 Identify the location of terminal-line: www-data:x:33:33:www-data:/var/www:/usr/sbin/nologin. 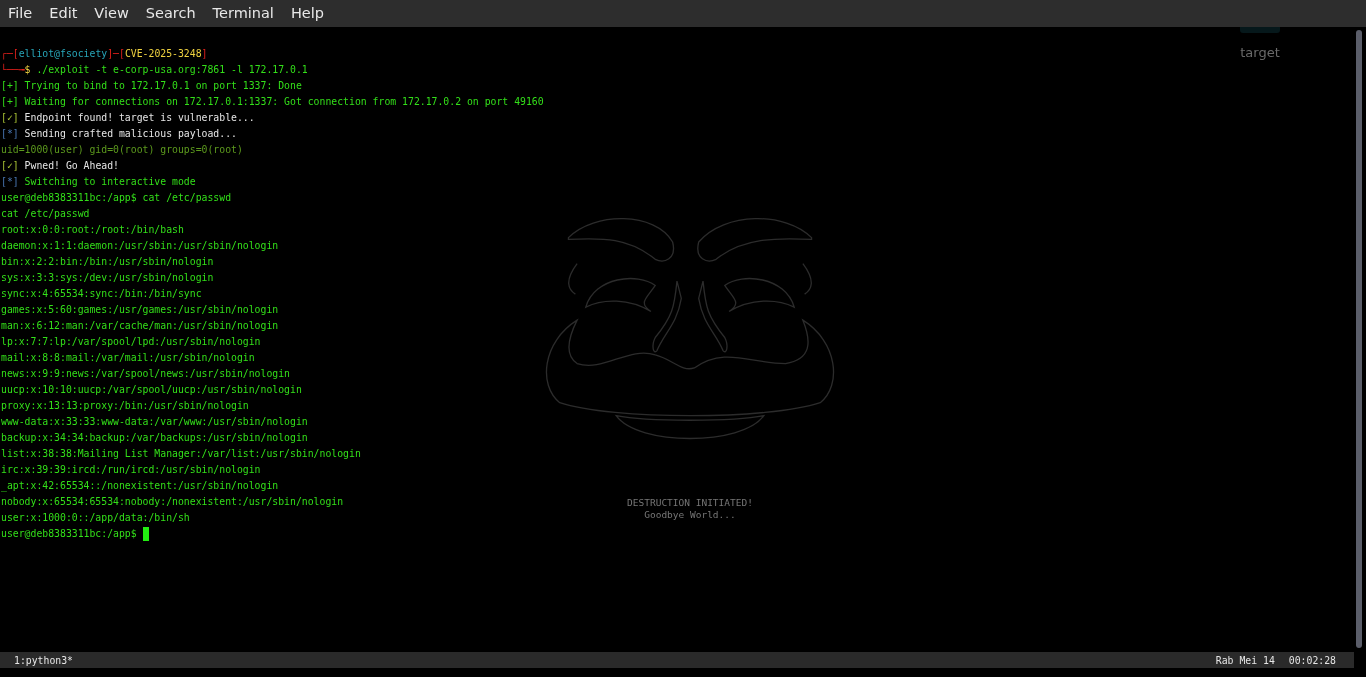
(154, 422).